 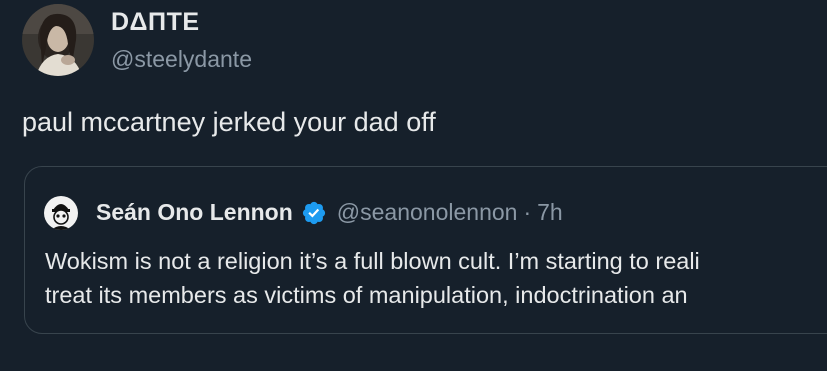 I want to click on tweet-text: paul mccartney jerked your dad off, so click(x=229, y=122).